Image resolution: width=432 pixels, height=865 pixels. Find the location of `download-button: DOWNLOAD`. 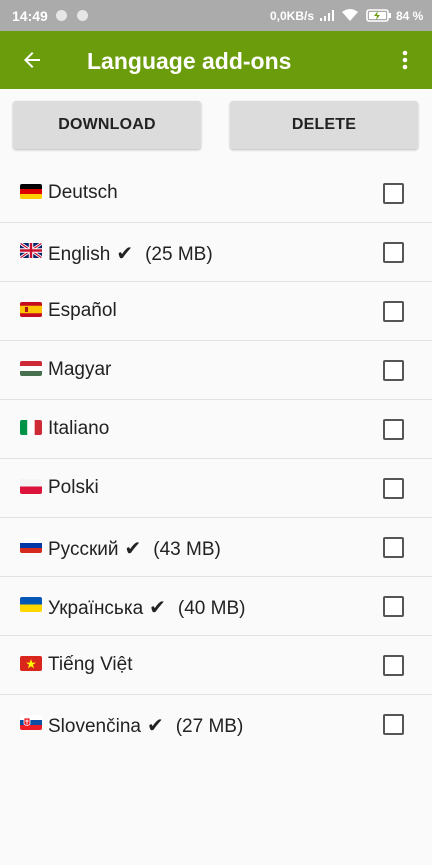

download-button: DOWNLOAD is located at coordinates (107, 125).